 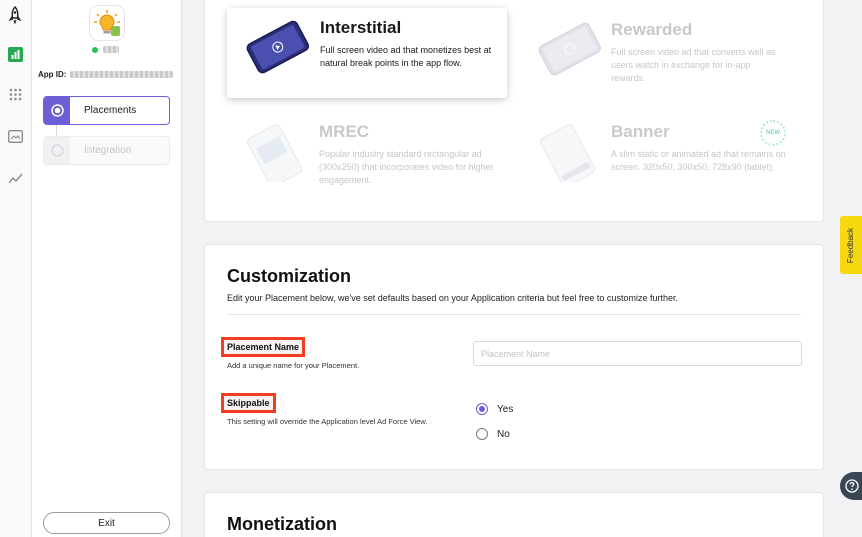 I want to click on help-icon, so click(x=852, y=486).